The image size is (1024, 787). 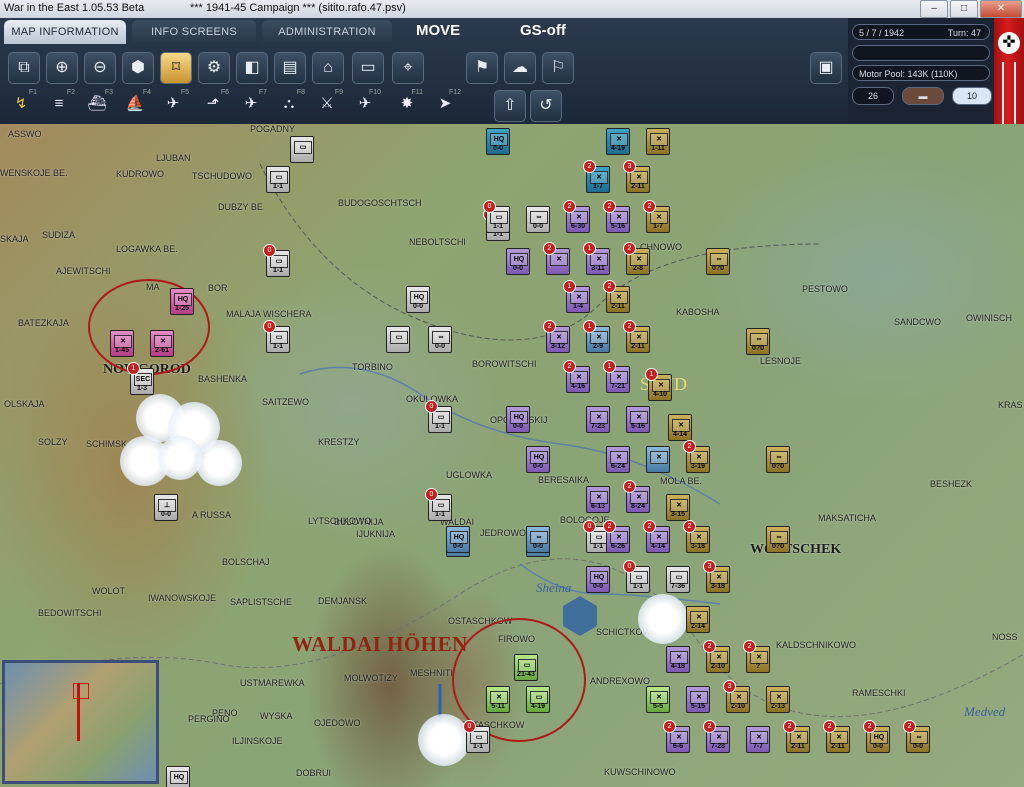 I want to click on unit-counter: ✕ 4-14 2, so click(x=656, y=536).